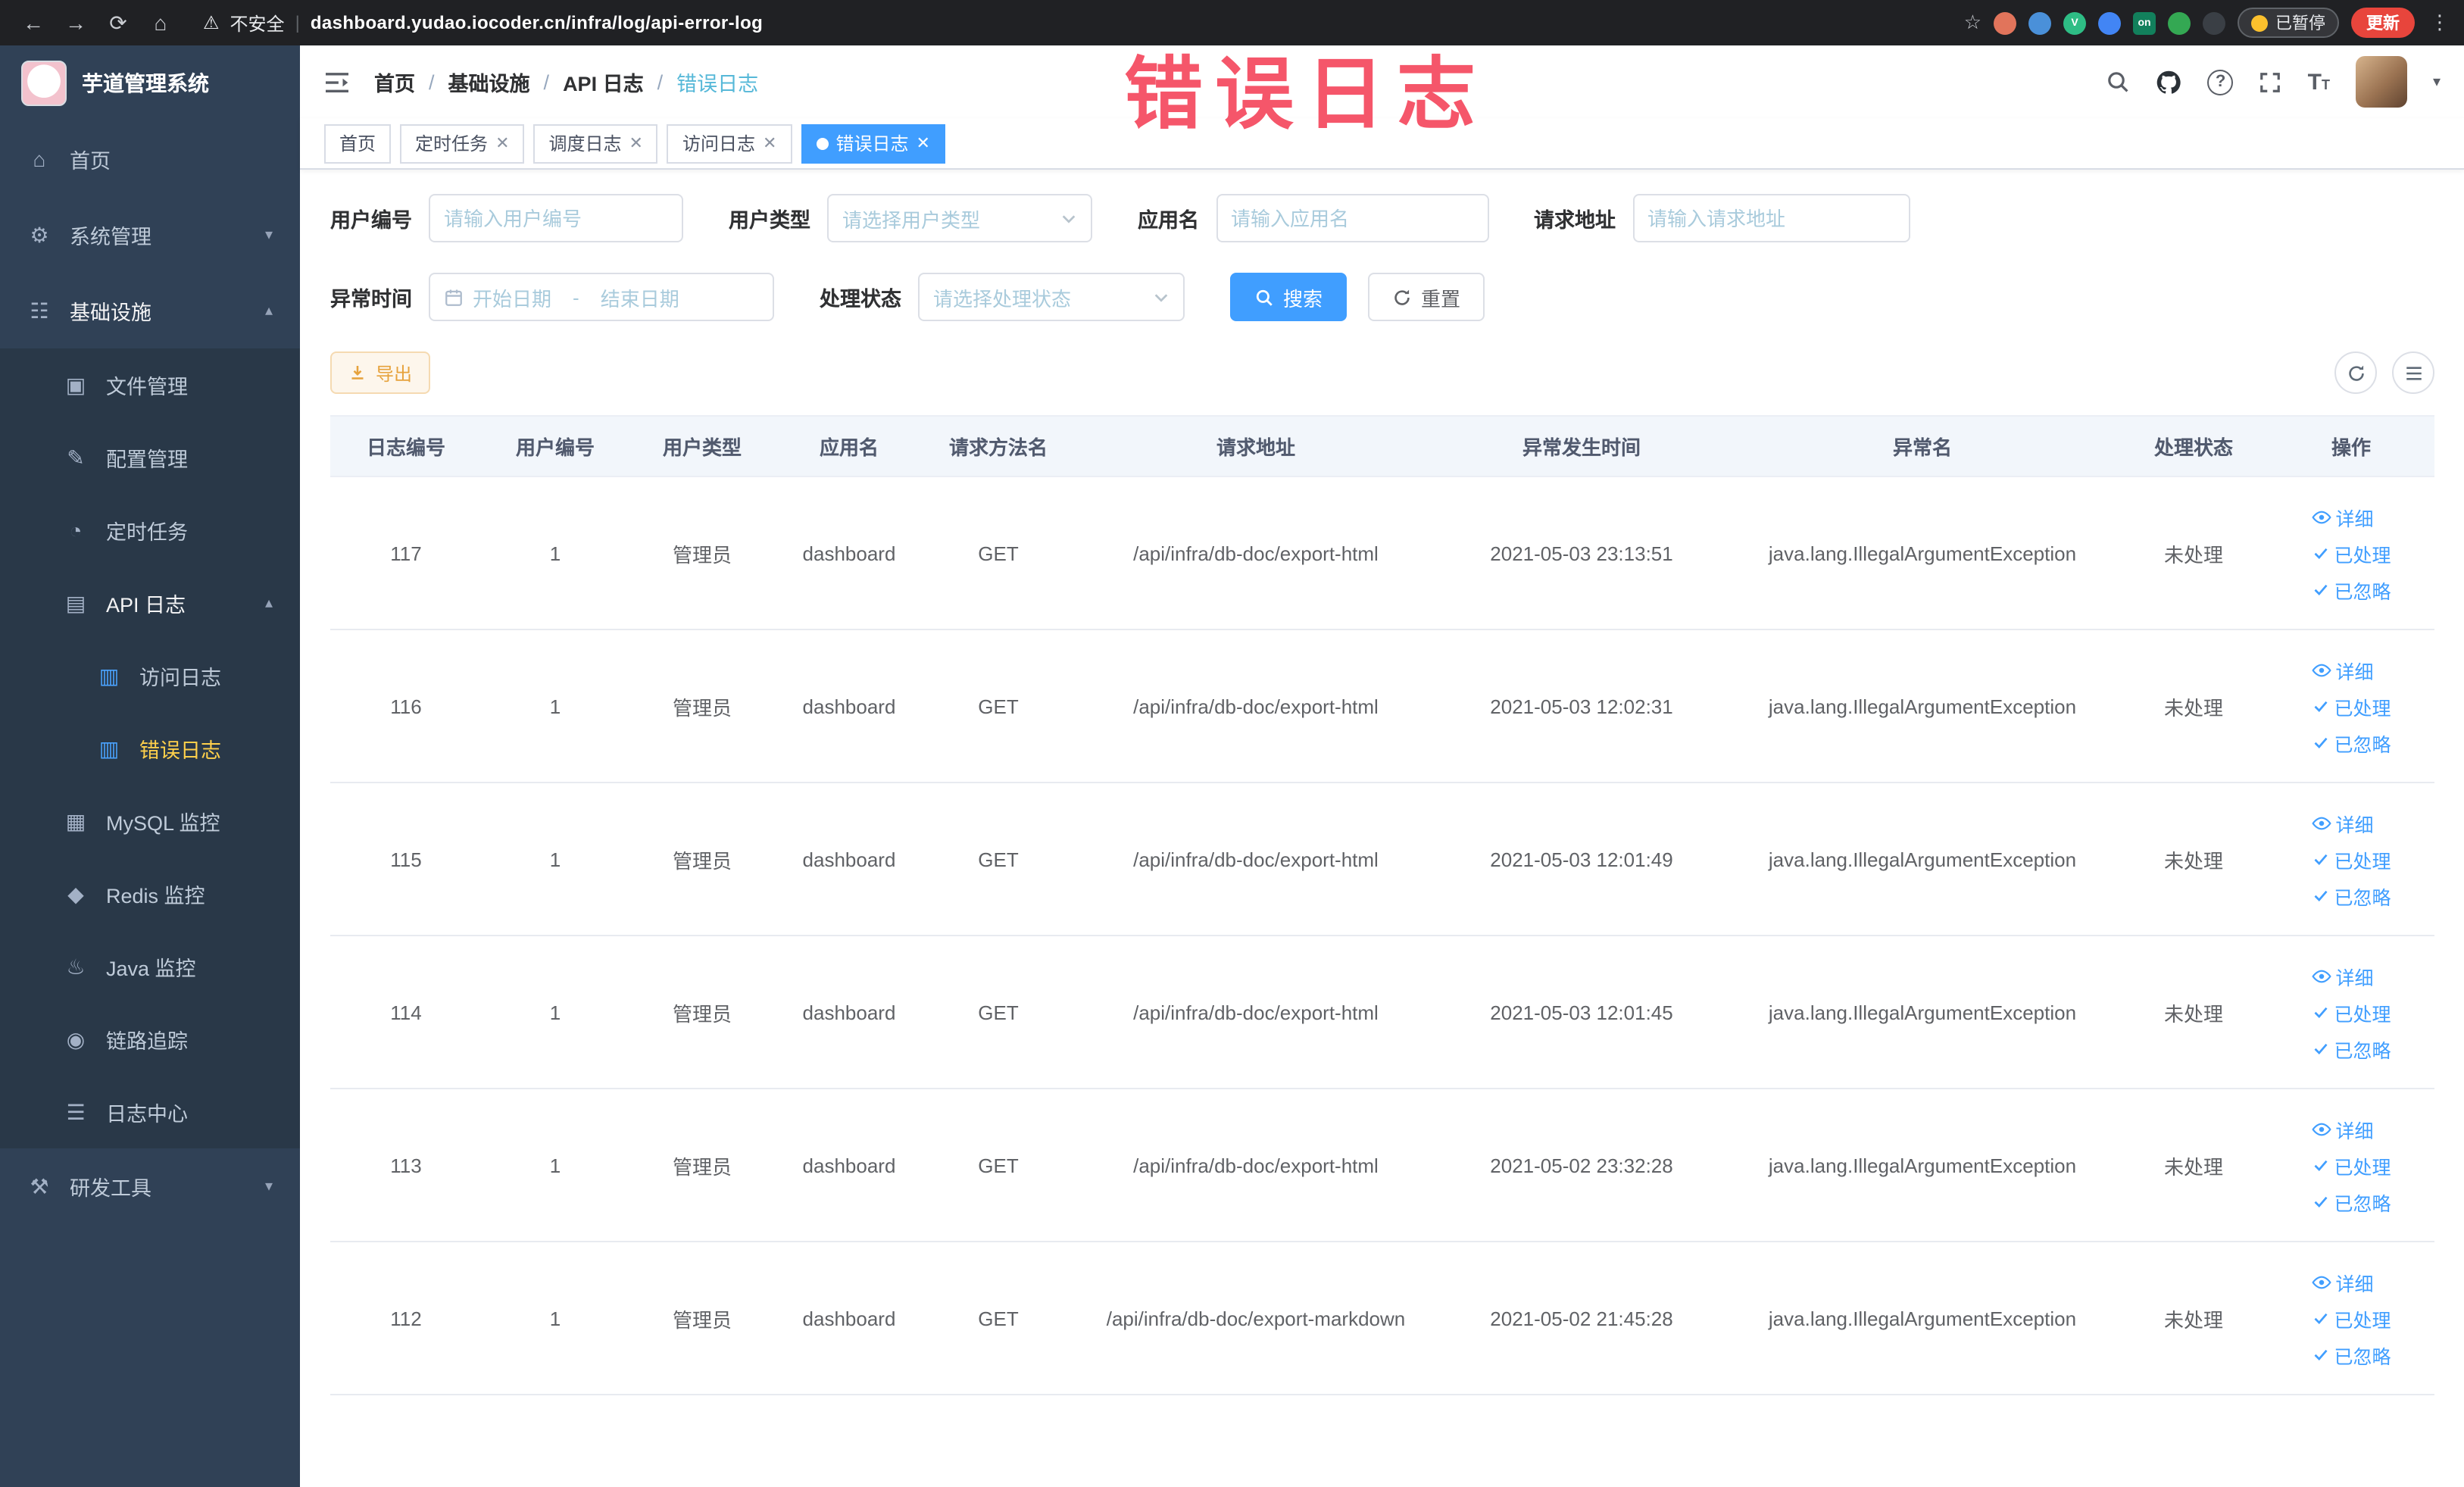 The image size is (2464, 1487). What do you see at coordinates (110, 312) in the screenshot?
I see `sidebar-item-label: 基础设施` at bounding box center [110, 312].